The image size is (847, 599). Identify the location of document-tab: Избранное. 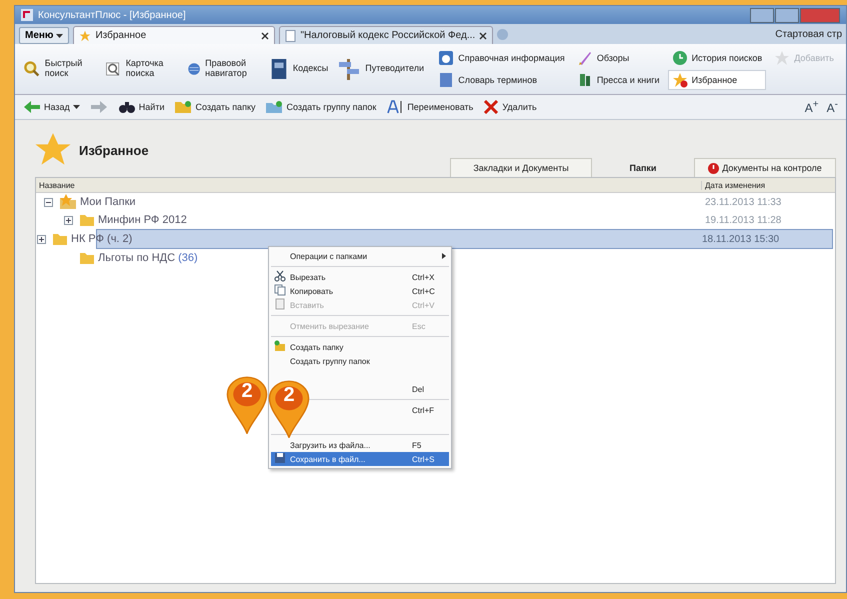
(174, 35).